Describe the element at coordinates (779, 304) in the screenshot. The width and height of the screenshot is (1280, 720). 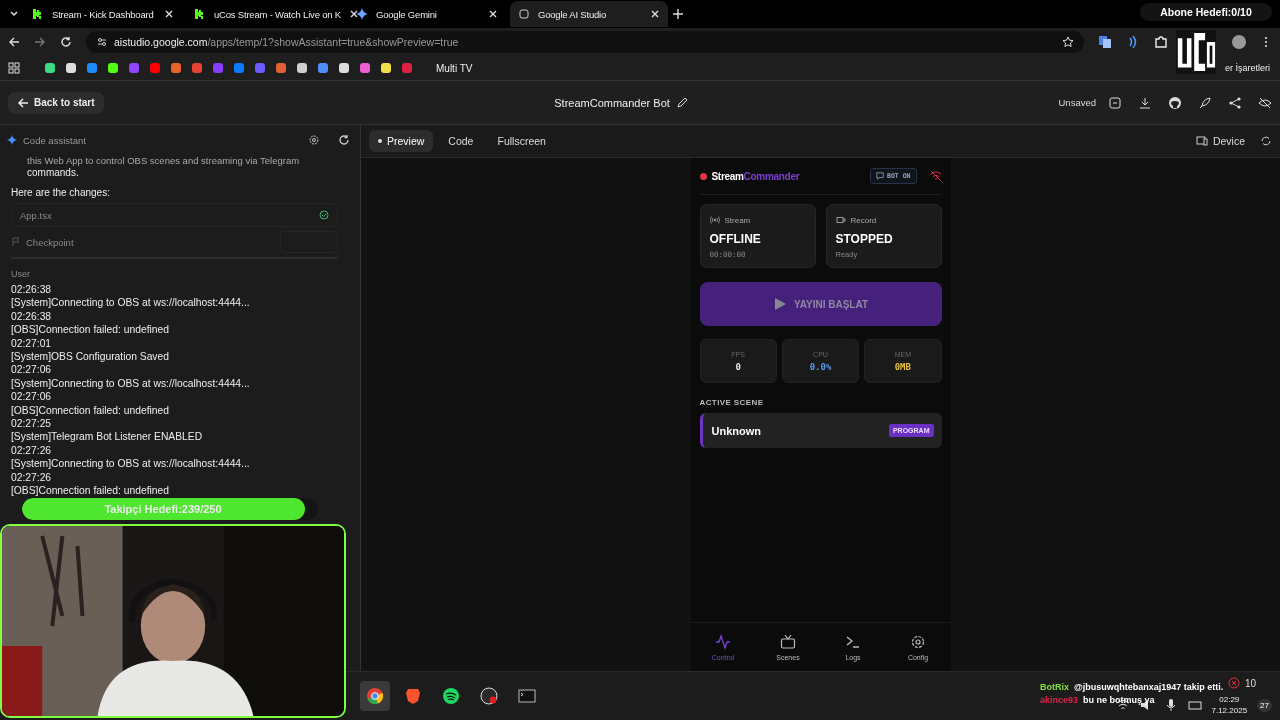
I see `play-icon` at that location.